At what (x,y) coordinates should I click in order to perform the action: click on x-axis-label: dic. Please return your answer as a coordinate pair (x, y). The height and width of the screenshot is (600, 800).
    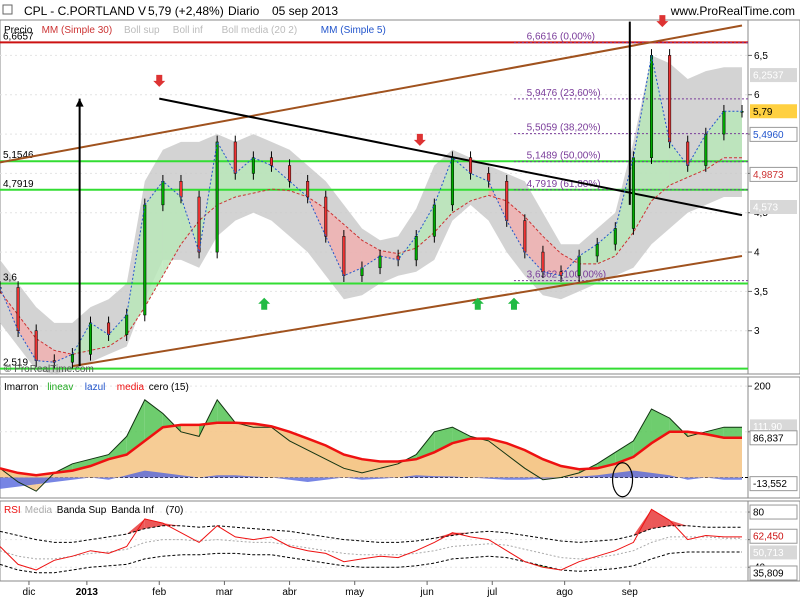
    Looking at the image, I should click on (29, 592).